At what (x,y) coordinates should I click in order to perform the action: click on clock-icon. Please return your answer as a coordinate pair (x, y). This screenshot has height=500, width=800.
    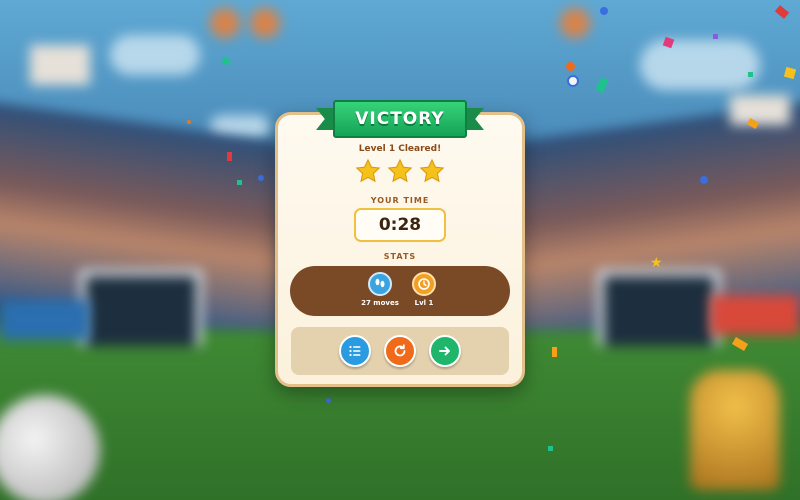
    Looking at the image, I should click on (424, 284).